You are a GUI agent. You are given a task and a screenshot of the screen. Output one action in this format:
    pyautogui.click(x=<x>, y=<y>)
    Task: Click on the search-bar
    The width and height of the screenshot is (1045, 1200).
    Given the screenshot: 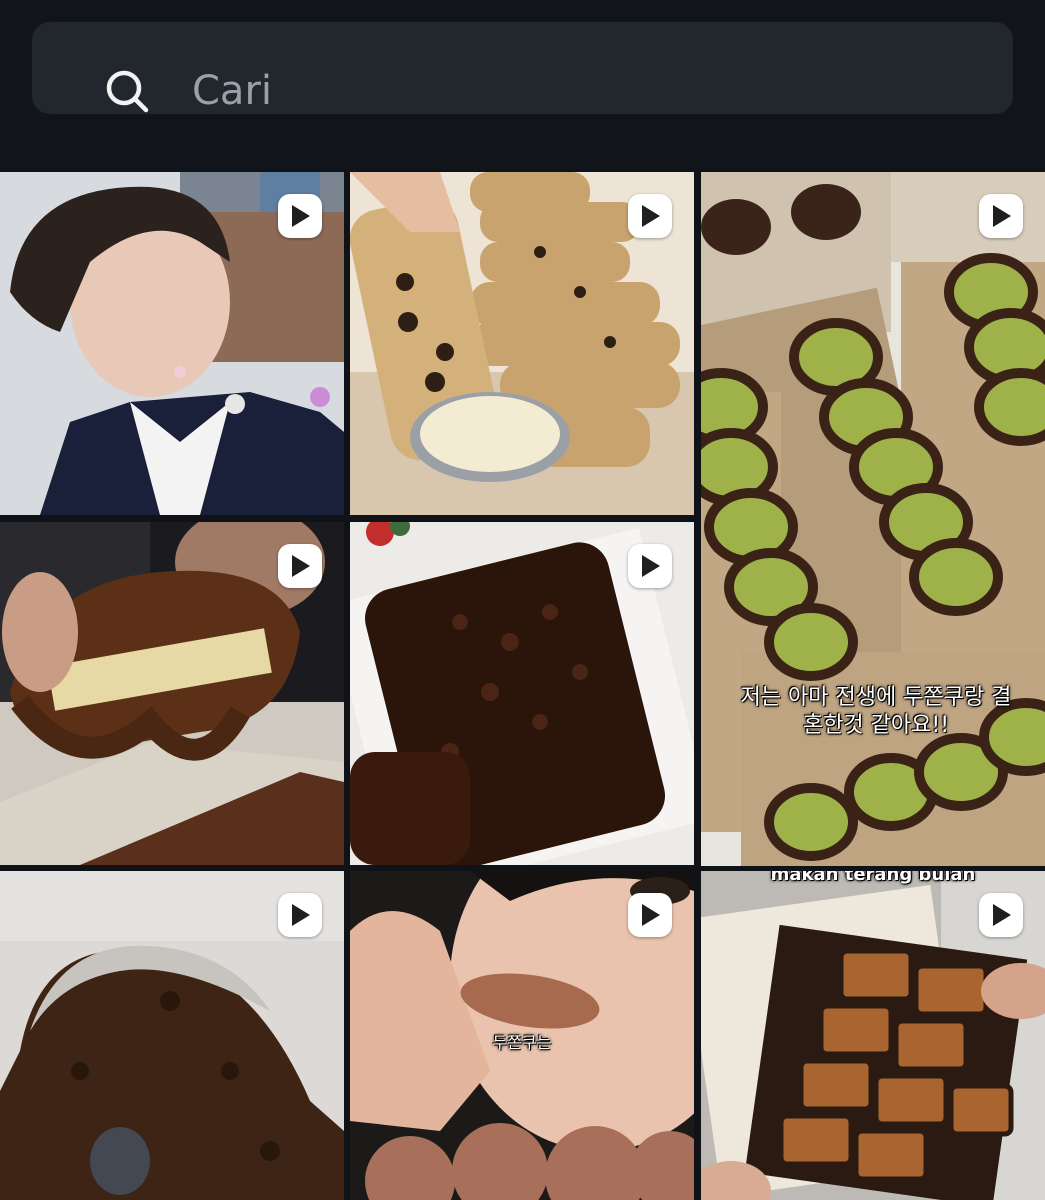 What is the action you would take?
    pyautogui.click(x=522, y=68)
    